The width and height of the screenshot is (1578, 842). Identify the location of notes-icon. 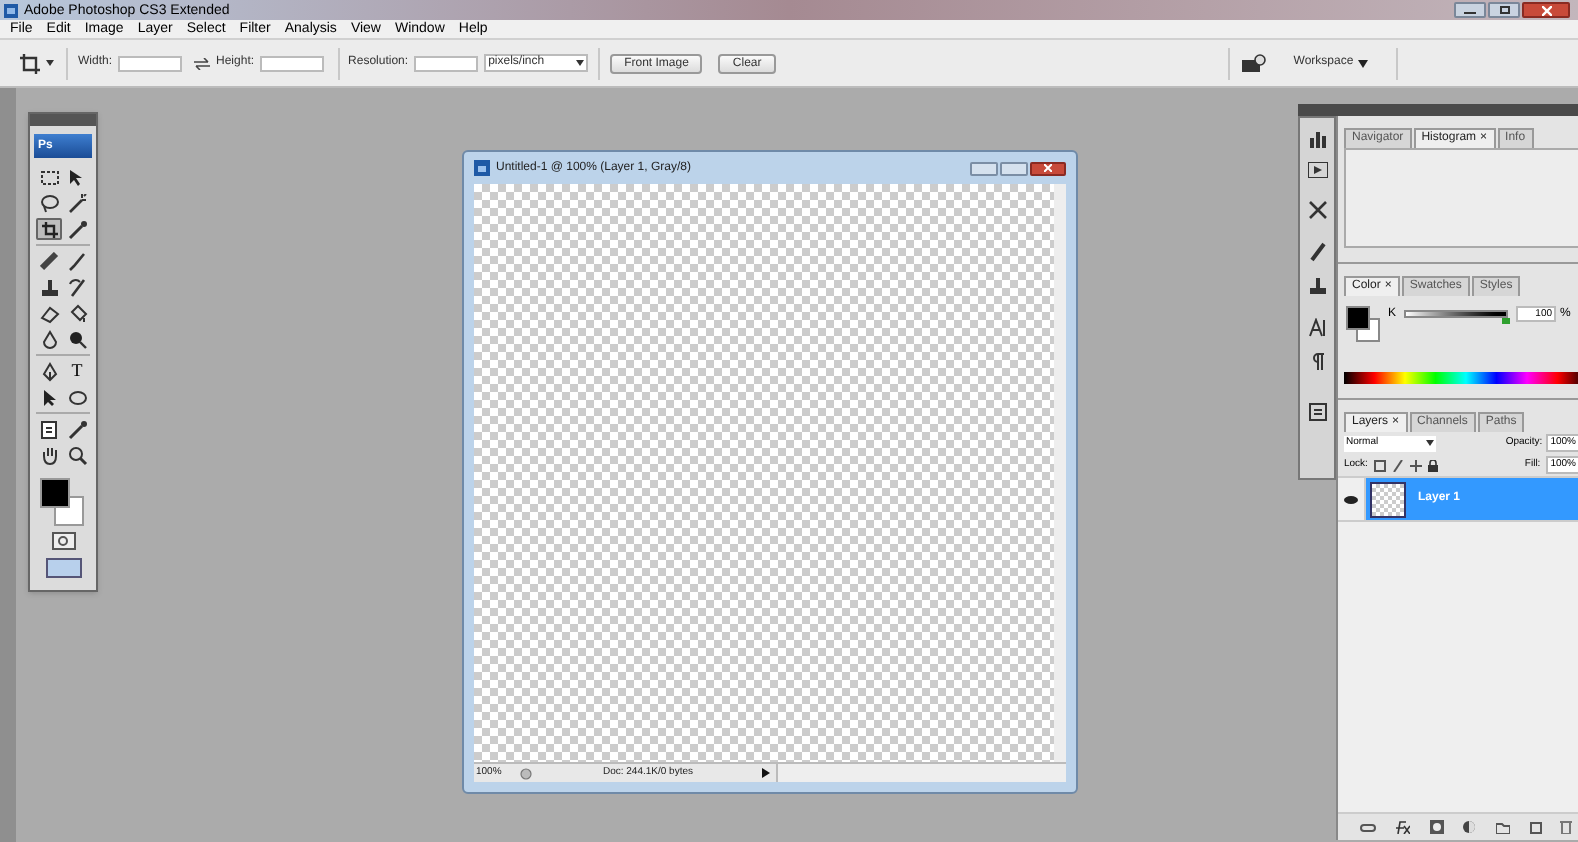
(49, 429).